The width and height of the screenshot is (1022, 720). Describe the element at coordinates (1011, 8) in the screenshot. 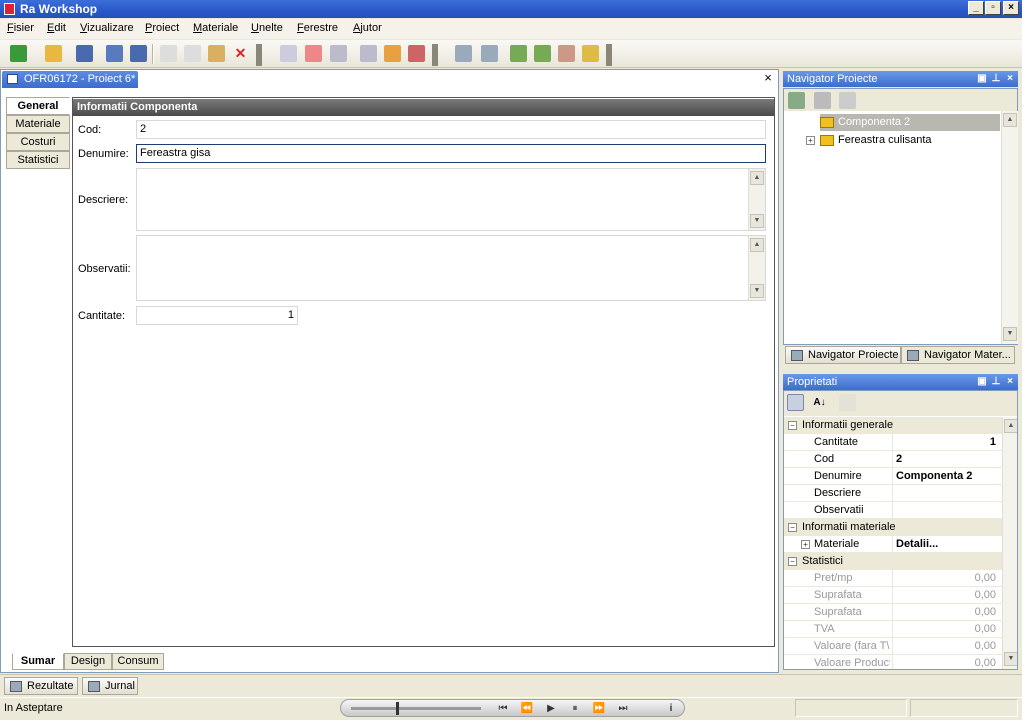

I see `close-window-button: ×` at that location.